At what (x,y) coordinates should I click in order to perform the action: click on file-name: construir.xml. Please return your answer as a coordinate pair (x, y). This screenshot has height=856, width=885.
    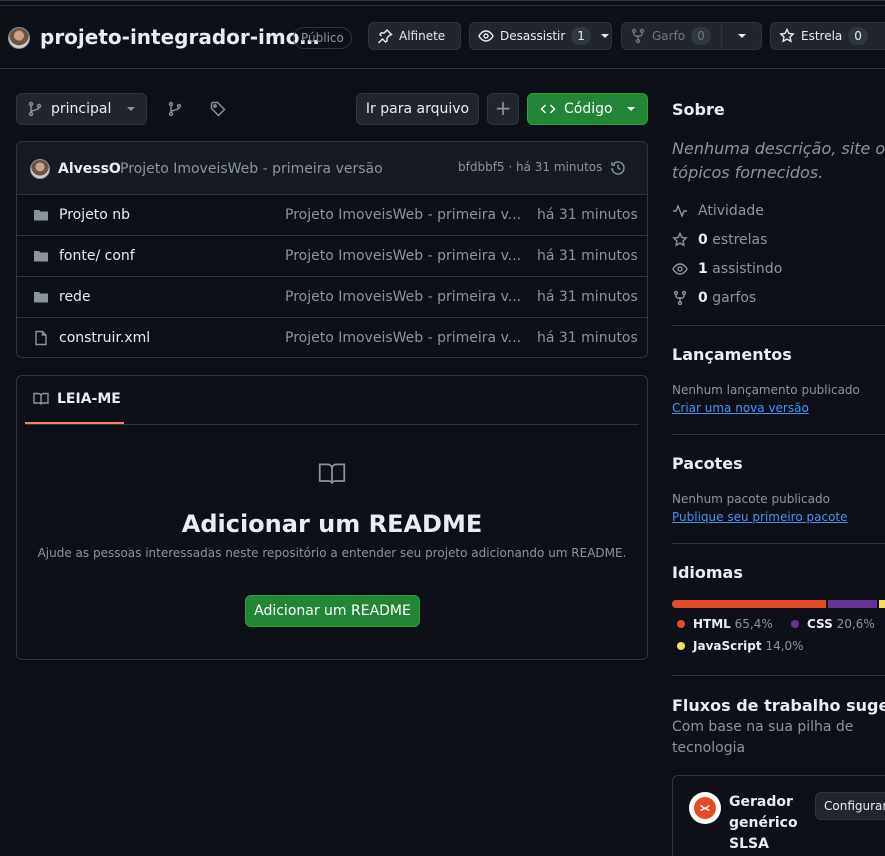
    Looking at the image, I should click on (104, 338).